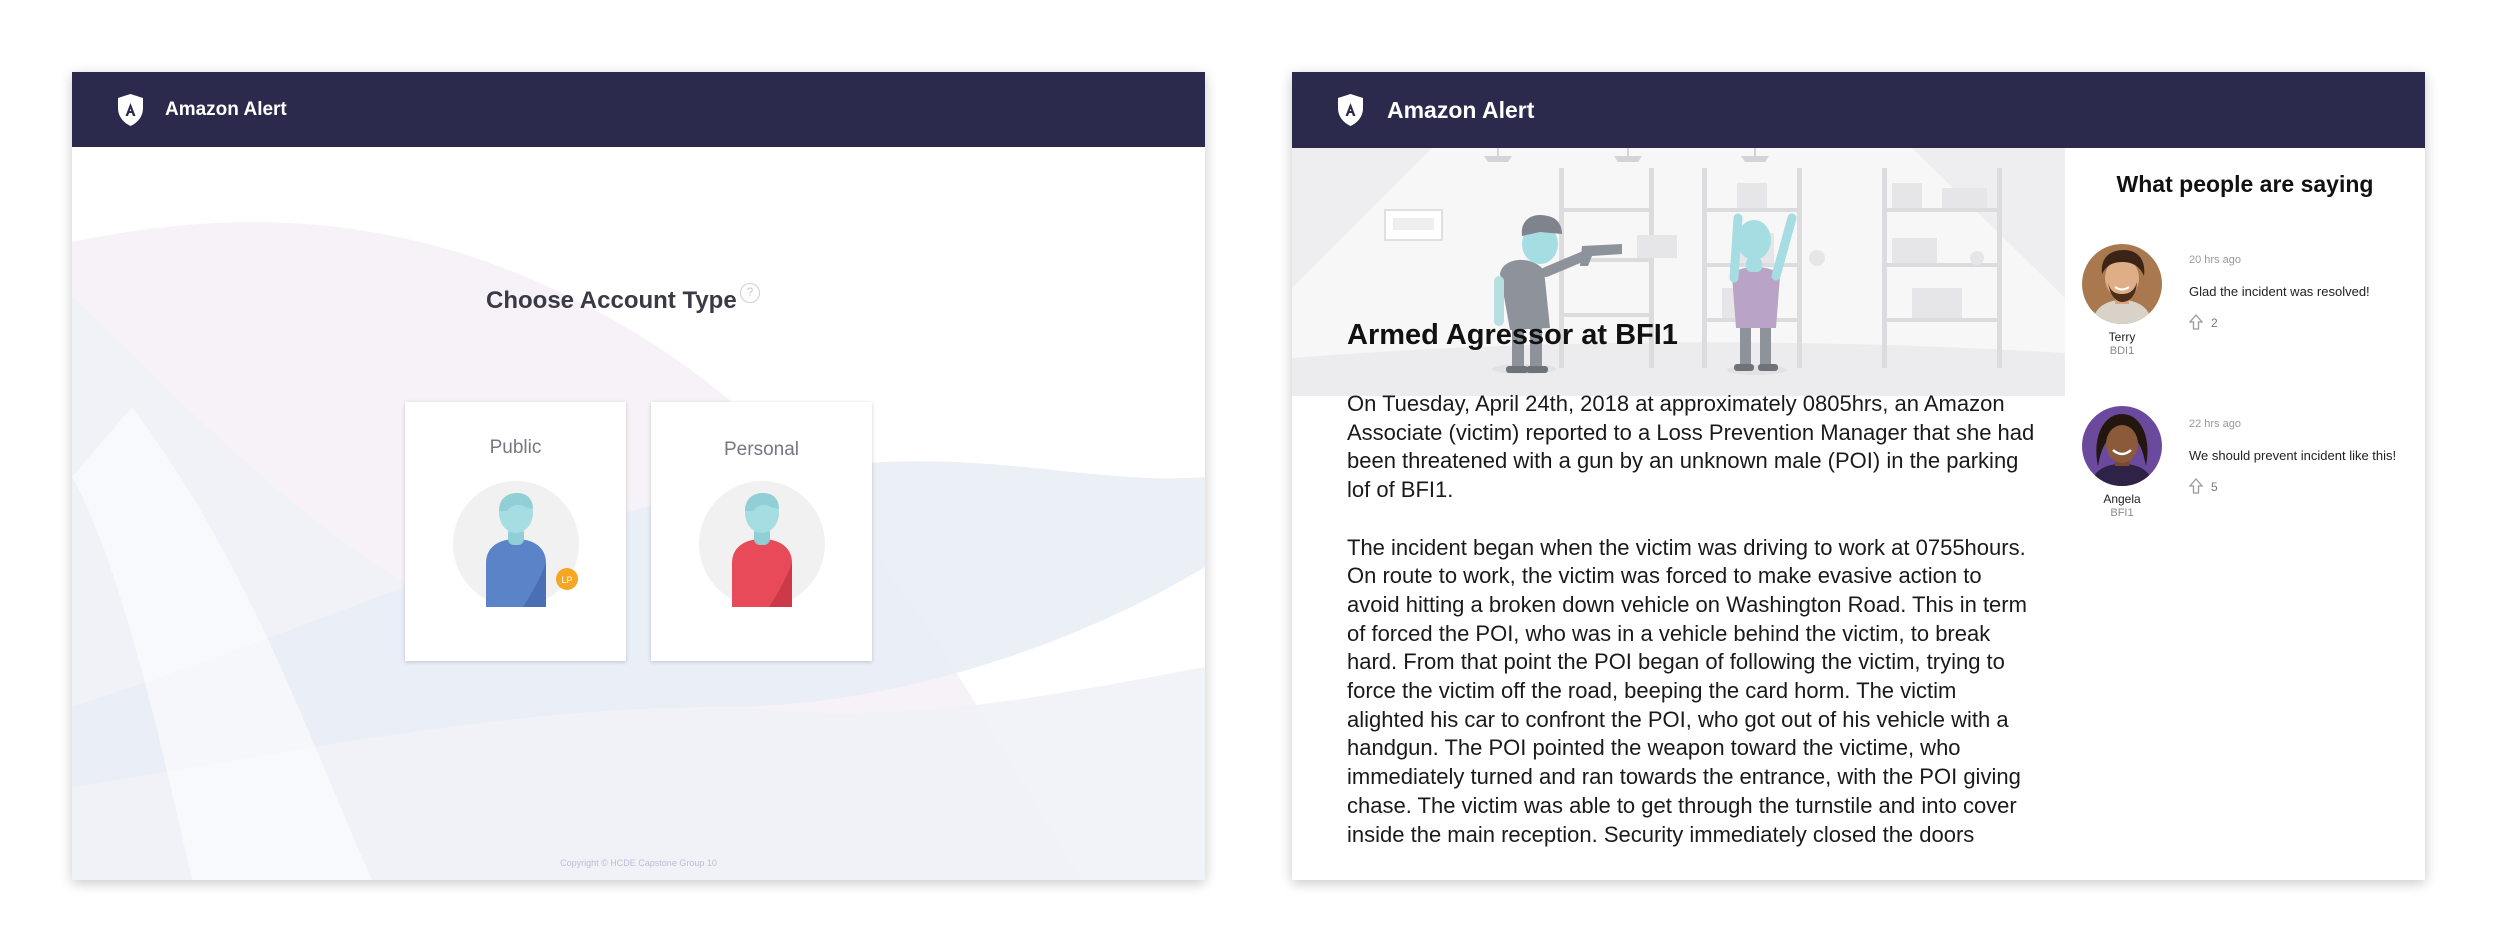 The height and width of the screenshot is (948, 2500). Describe the element at coordinates (2122, 351) in the screenshot. I see `commenter-branch: BDI1` at that location.